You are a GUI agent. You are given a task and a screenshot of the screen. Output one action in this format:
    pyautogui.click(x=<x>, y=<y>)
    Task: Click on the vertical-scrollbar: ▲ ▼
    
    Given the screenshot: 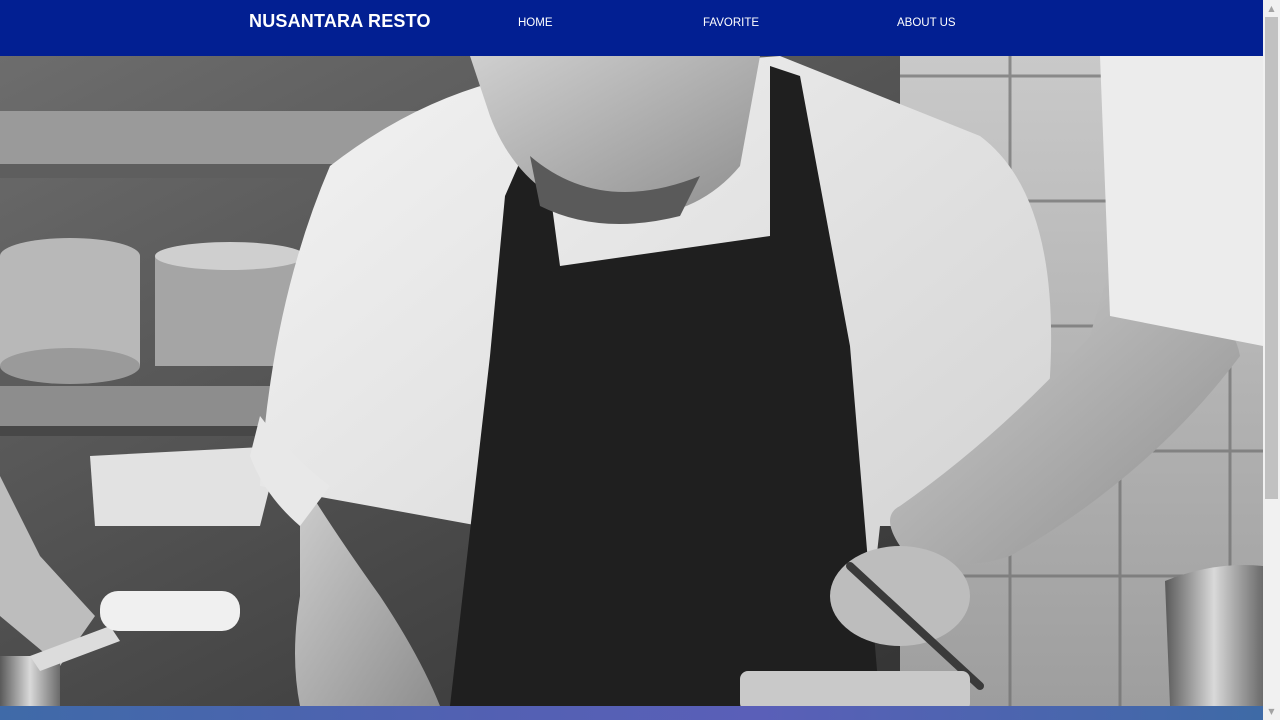 What is the action you would take?
    pyautogui.click(x=1271, y=360)
    